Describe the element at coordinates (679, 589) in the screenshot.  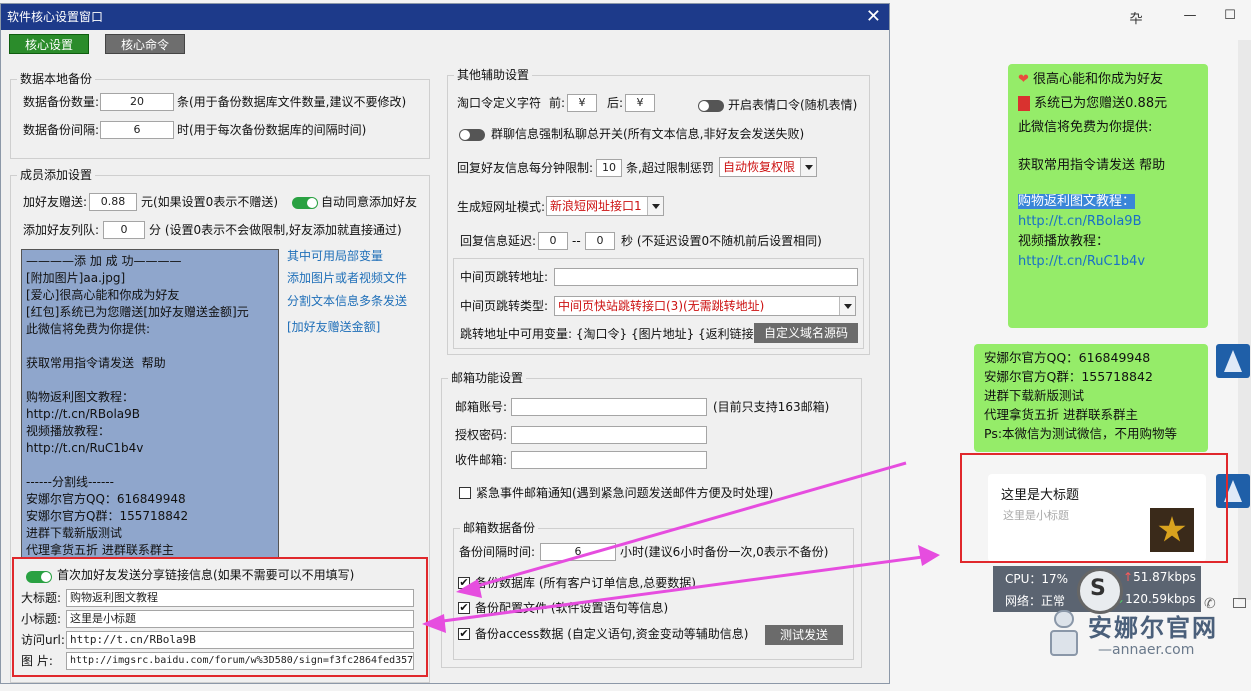
I see `arrow-to-card` at that location.